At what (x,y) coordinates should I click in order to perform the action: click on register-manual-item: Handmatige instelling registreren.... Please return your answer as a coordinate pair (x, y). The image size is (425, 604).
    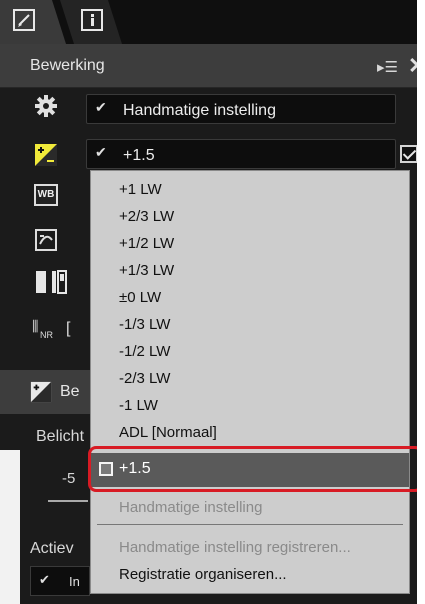
    Looking at the image, I should click on (235, 547).